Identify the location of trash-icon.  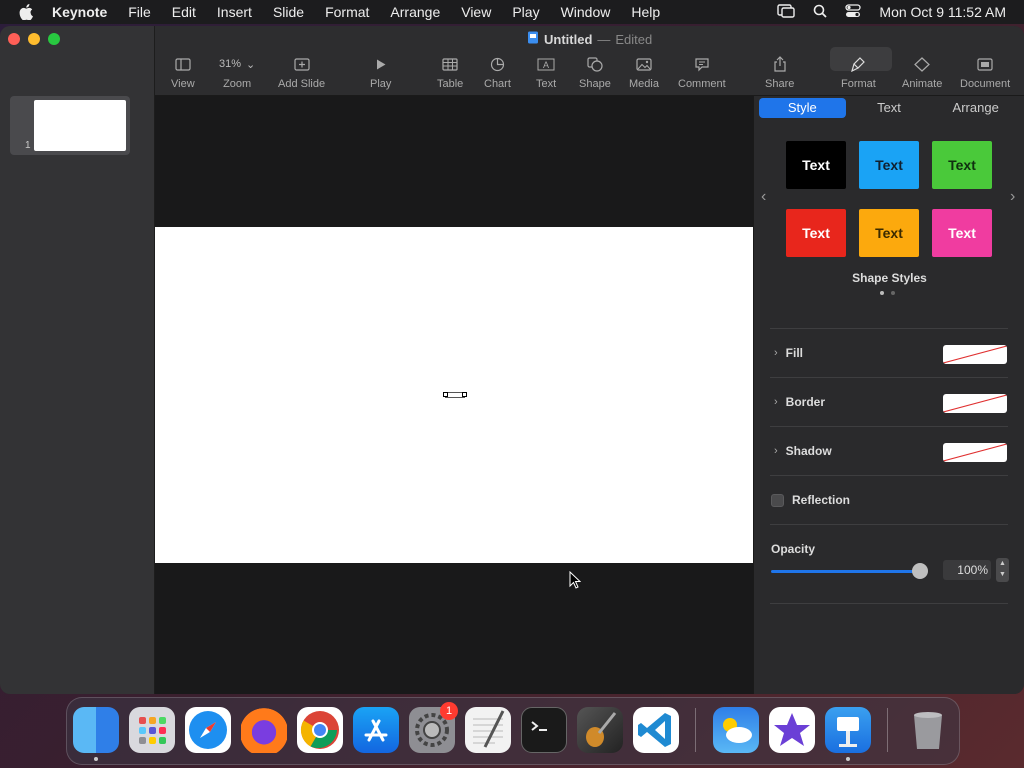
(928, 730).